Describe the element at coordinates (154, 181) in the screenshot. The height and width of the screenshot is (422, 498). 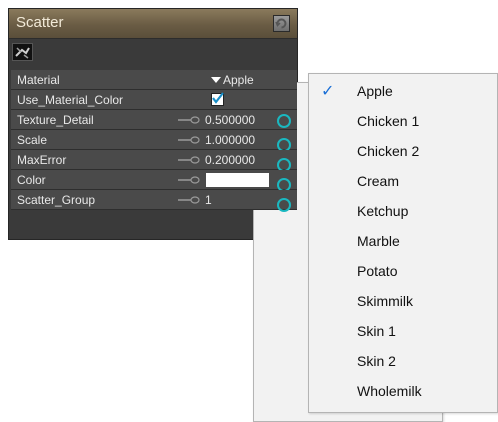
I see `param-row-color: Color` at that location.